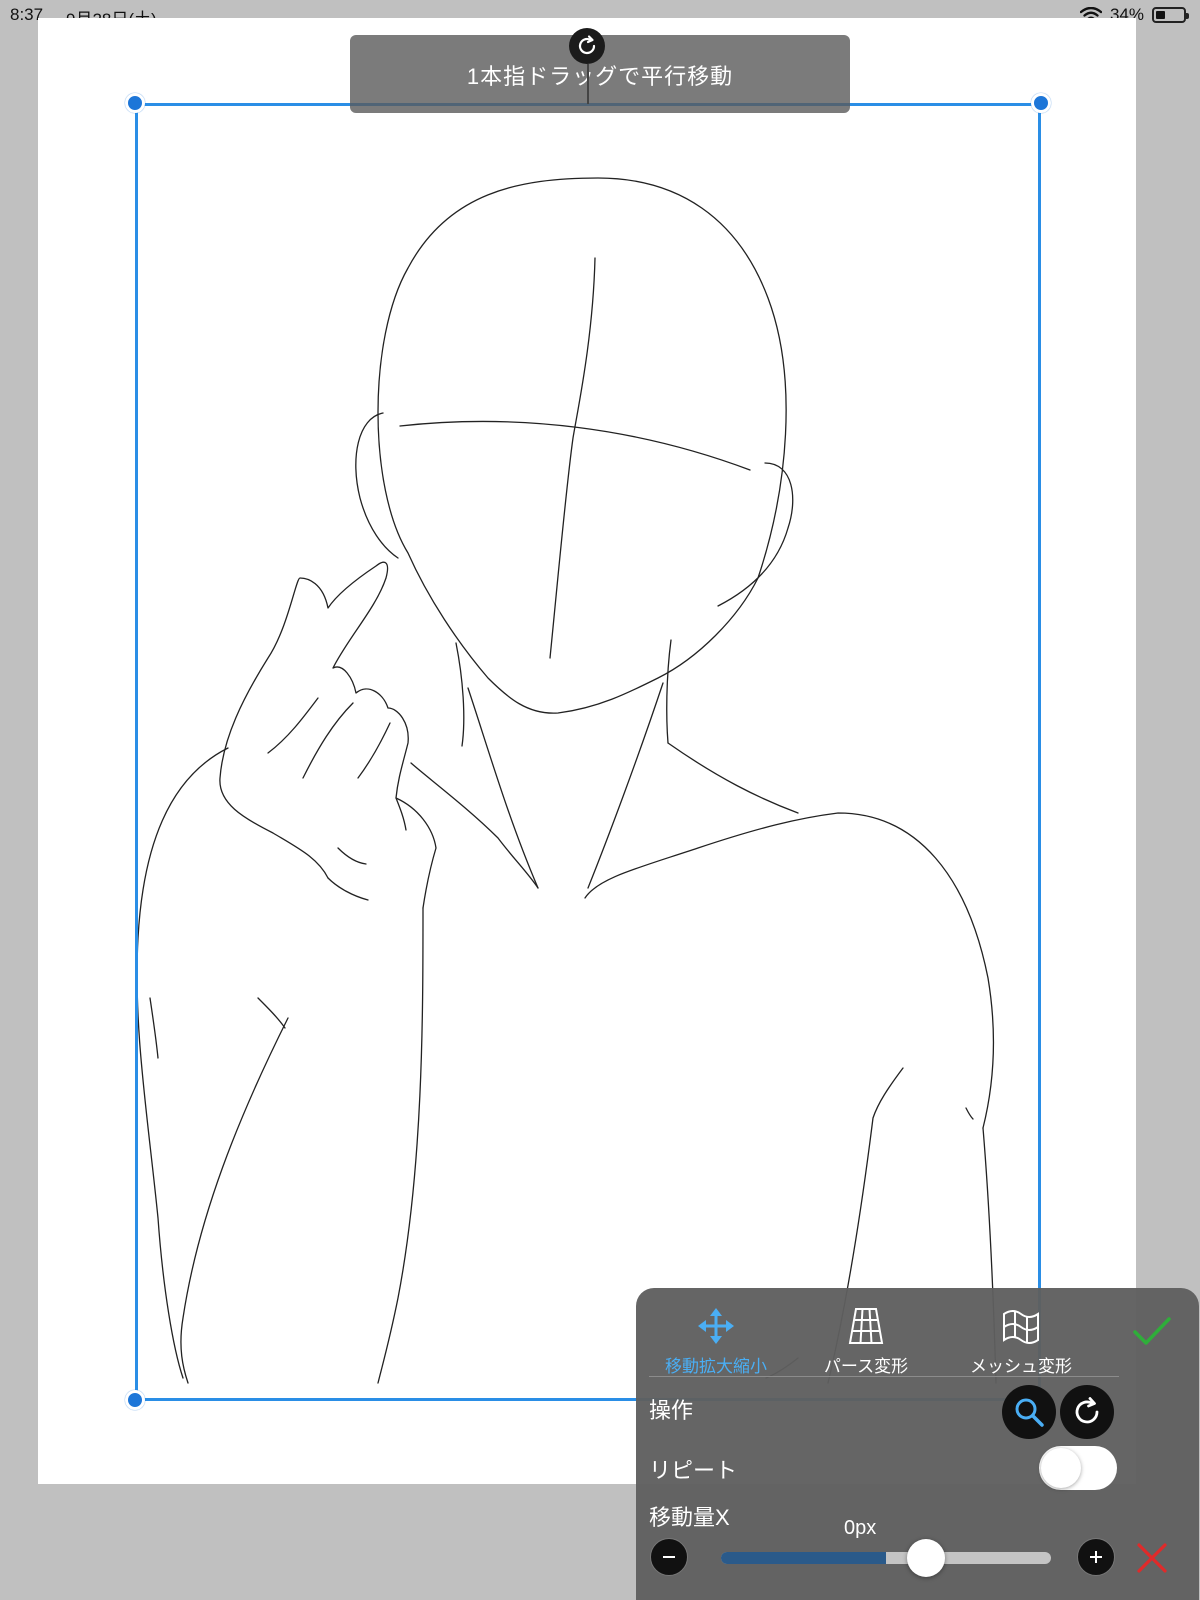 This screenshot has height=1600, width=1200. Describe the element at coordinates (693, 1470) in the screenshot. I see `repeat-label: リピート` at that location.